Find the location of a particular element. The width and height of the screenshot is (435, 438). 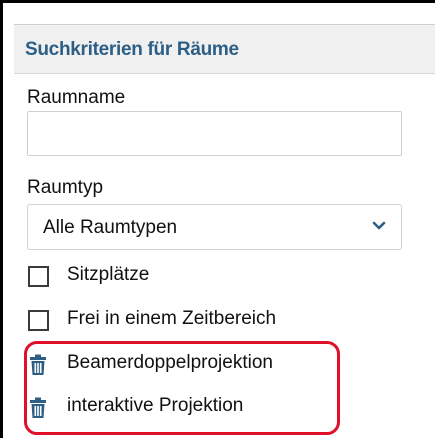

filter-frei-zeitbereich: Frei in einem Zeitbereich is located at coordinates (222, 321).